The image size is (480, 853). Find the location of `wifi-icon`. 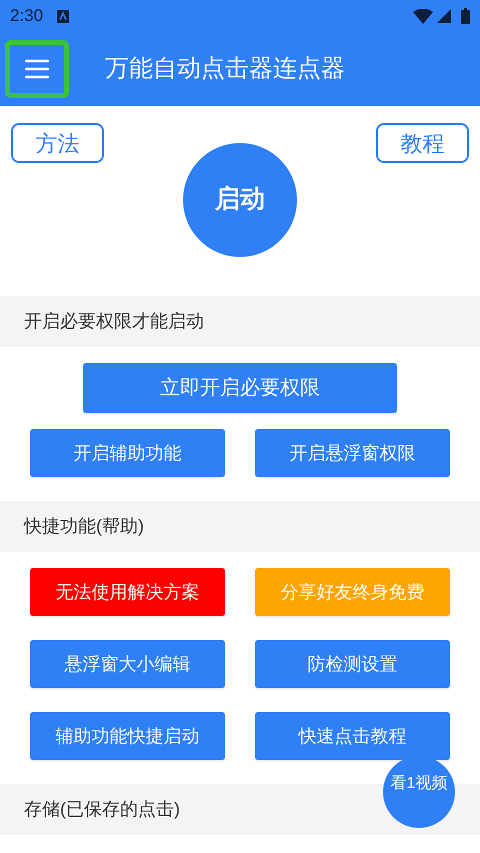

wifi-icon is located at coordinates (423, 16).